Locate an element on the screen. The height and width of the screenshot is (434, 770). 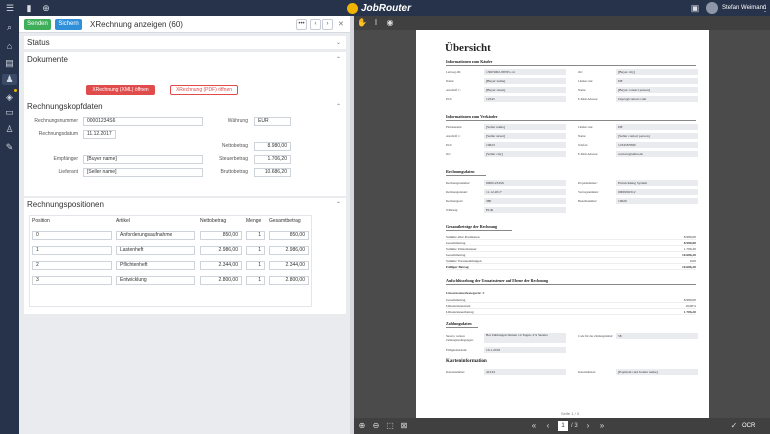
previous-button: ‹ is located at coordinates (315, 24).